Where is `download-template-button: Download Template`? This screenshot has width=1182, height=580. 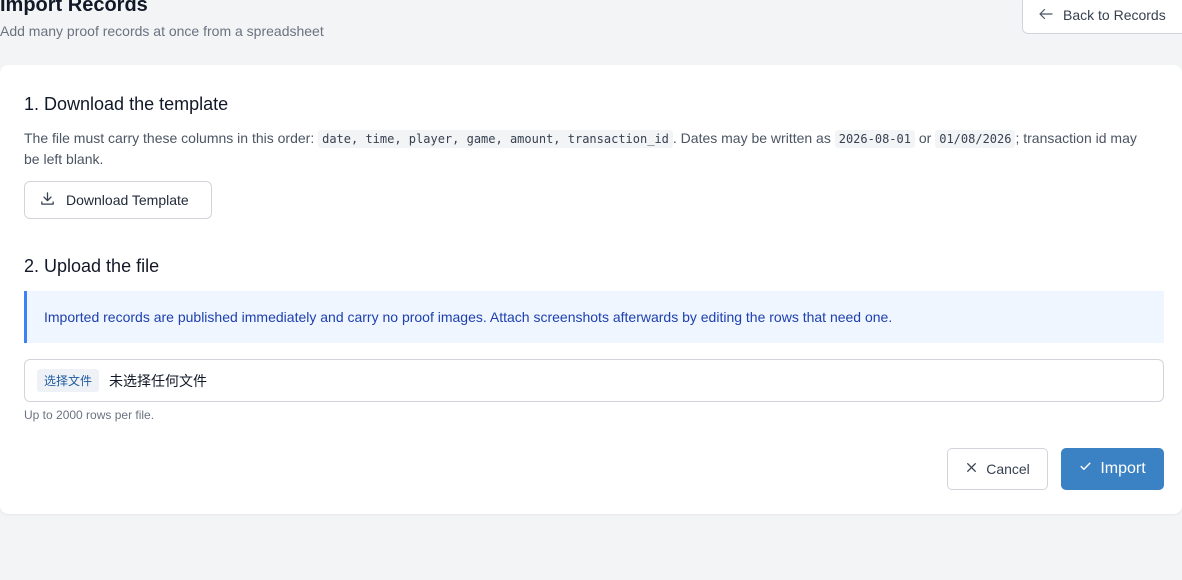 download-template-button: Download Template is located at coordinates (118, 200).